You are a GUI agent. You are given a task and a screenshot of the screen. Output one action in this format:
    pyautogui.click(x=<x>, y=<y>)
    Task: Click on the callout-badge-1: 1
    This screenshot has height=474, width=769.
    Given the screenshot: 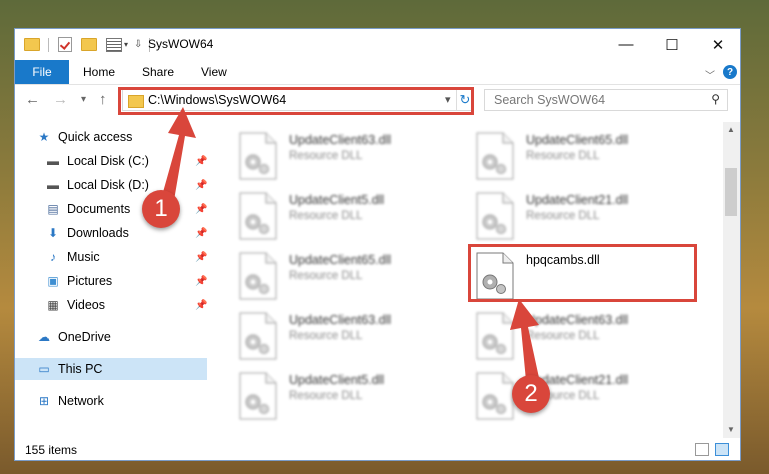 What is the action you would take?
    pyautogui.click(x=161, y=209)
    